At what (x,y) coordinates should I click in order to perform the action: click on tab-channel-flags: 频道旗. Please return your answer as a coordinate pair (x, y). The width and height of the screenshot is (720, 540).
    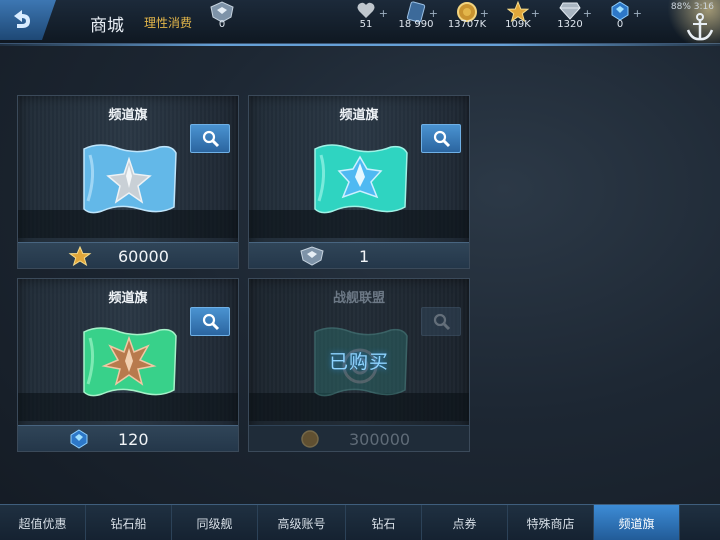
    Looking at the image, I should click on (637, 522).